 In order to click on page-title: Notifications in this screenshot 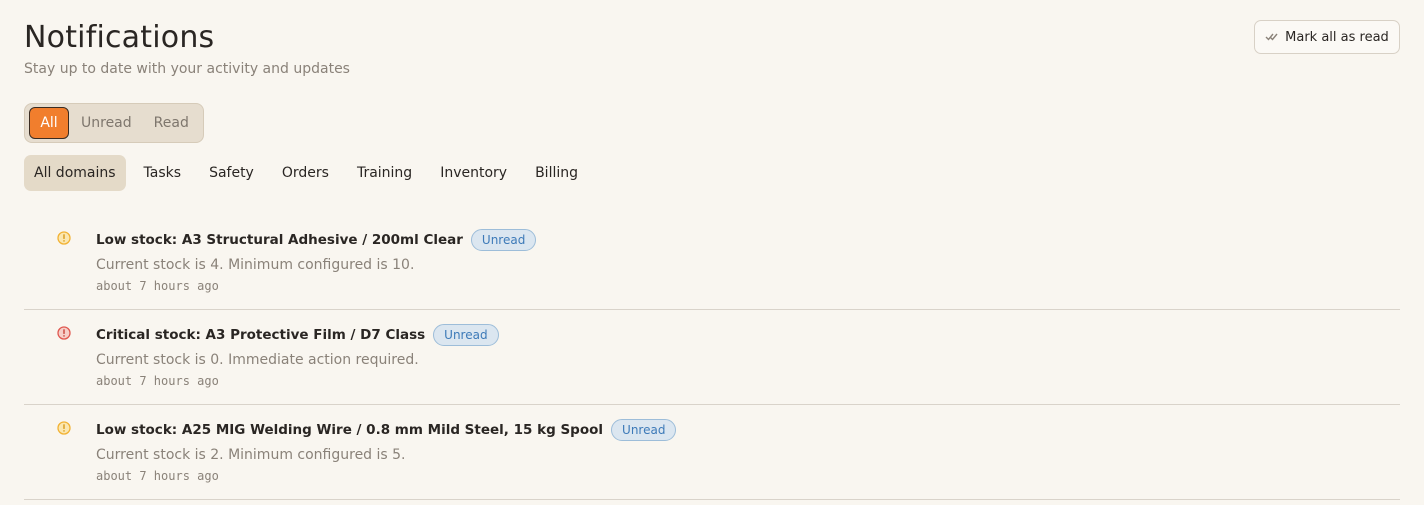, I will do `click(119, 37)`.